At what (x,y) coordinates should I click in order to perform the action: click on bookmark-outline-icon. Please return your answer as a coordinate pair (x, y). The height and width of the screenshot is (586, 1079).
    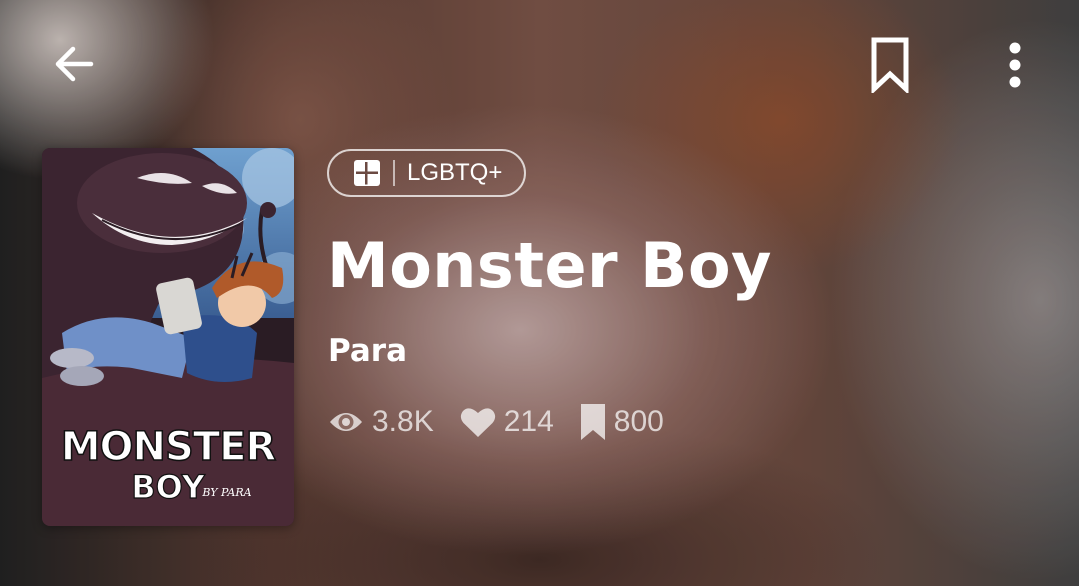
    Looking at the image, I should click on (890, 65).